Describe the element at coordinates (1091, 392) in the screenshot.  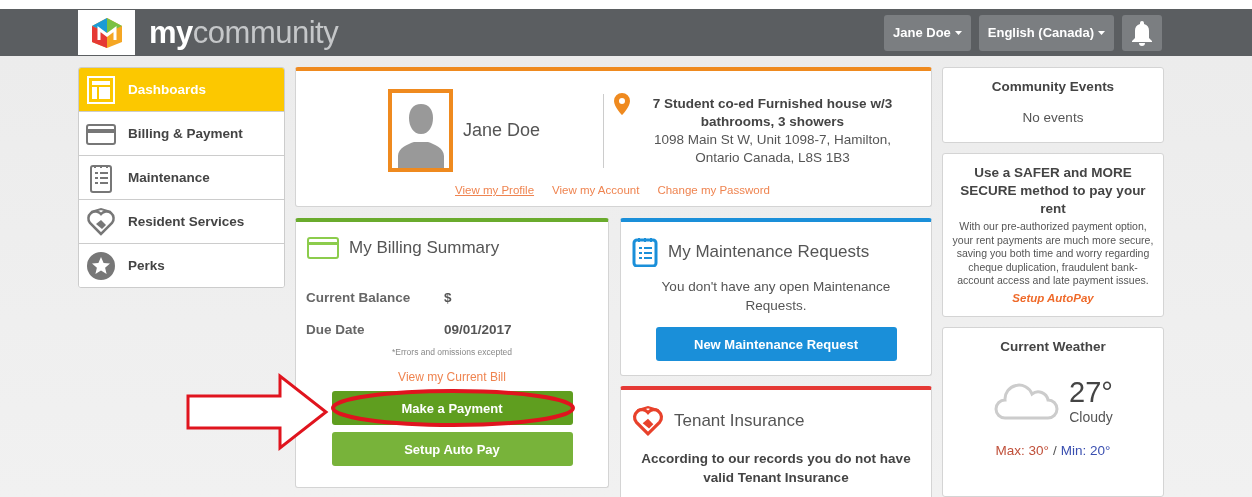
I see `temperature: 27°` at that location.